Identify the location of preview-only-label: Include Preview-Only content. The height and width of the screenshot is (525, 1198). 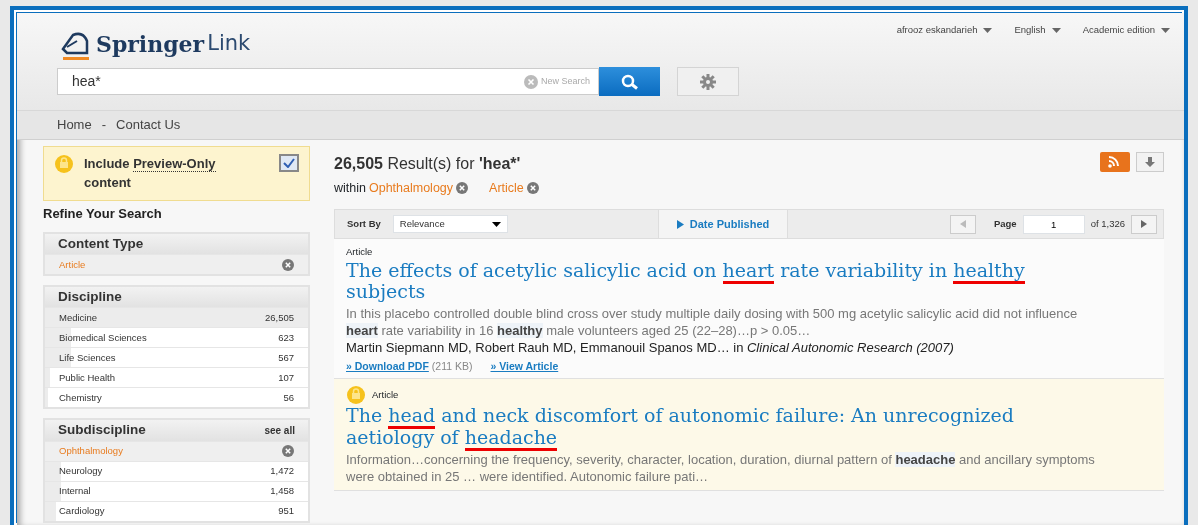
(150, 173).